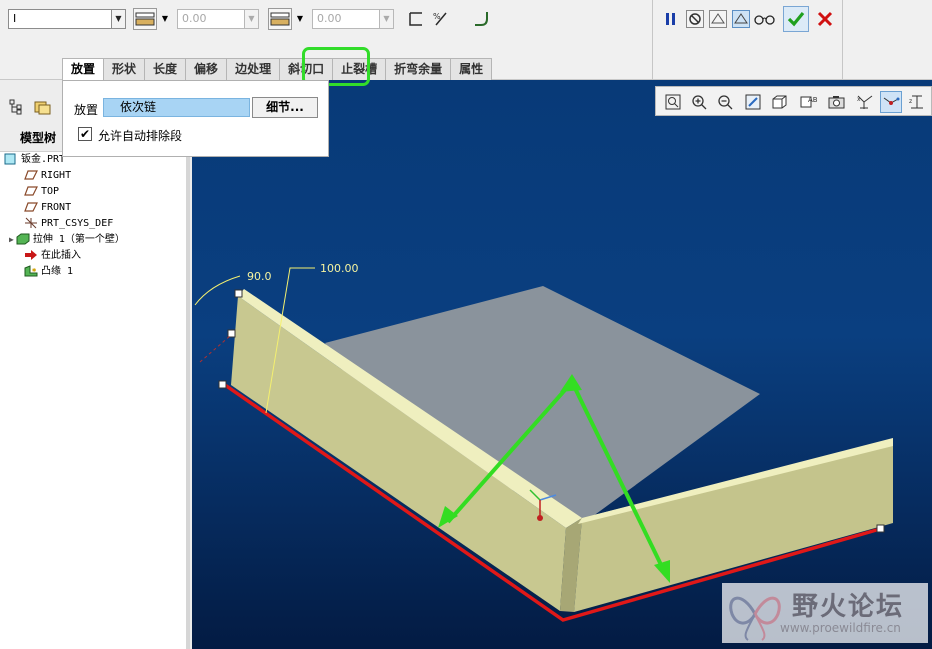  I want to click on svg-text: AB, so click(813, 100).